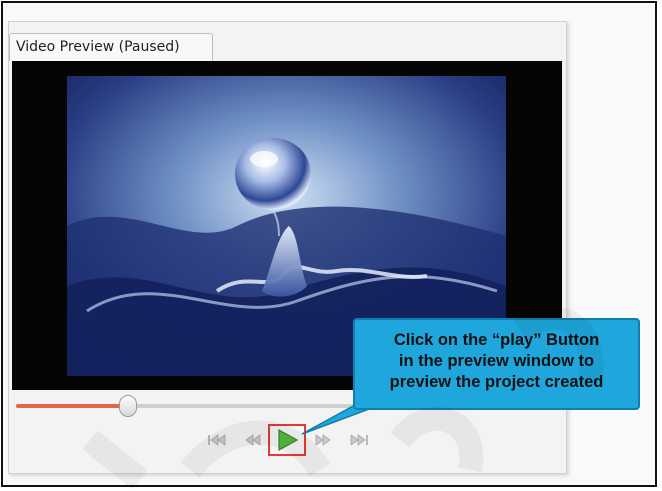 Image resolution: width=662 pixels, height=491 pixels. I want to click on callout-line-3: preview the project created, so click(496, 382).